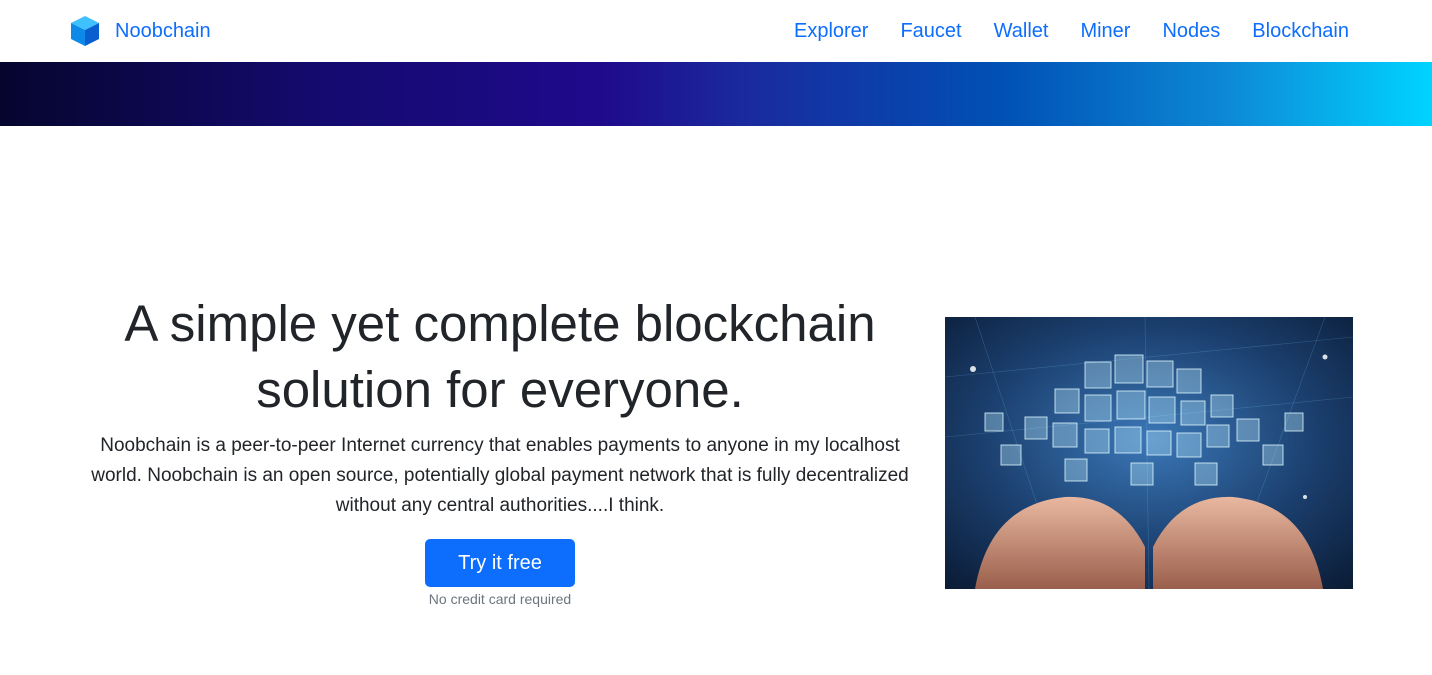 Image resolution: width=1432 pixels, height=675 pixels. What do you see at coordinates (500, 389) in the screenshot?
I see `hero-headline-line2: solution for everyone.` at bounding box center [500, 389].